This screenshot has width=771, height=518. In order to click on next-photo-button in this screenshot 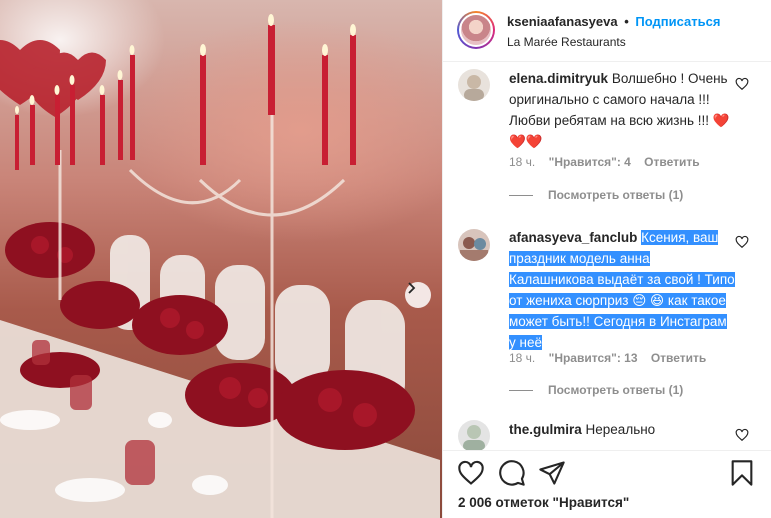, I will do `click(418, 295)`.